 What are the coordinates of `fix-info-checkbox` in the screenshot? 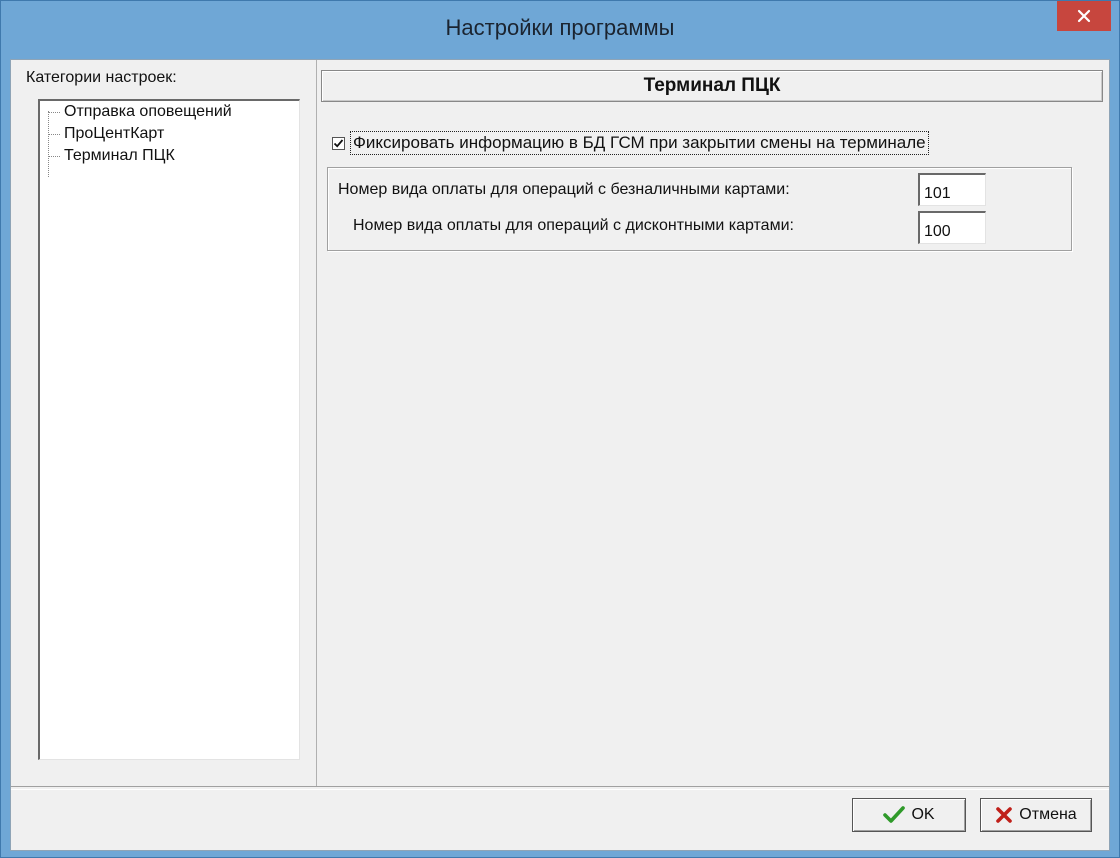 It's located at (338, 143).